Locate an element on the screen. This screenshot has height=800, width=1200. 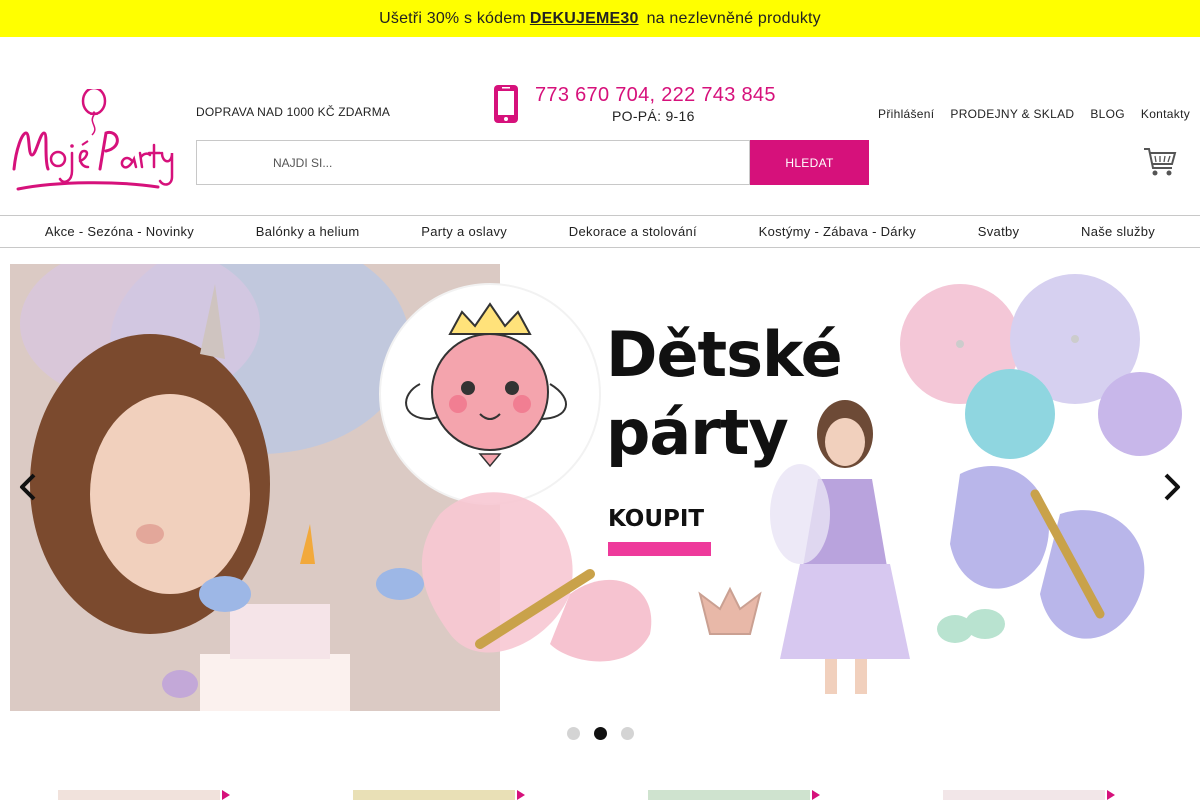
brand-logo is located at coordinates (93, 145).